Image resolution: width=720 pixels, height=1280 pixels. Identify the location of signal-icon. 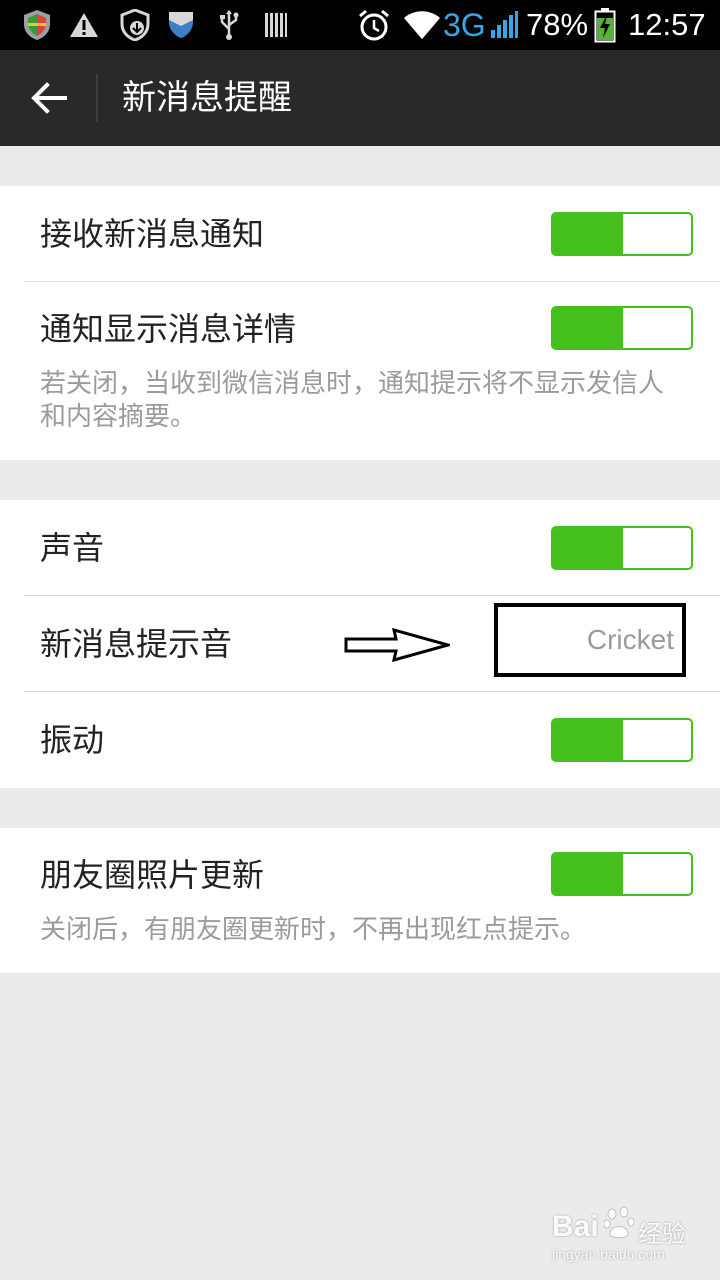
(504, 25).